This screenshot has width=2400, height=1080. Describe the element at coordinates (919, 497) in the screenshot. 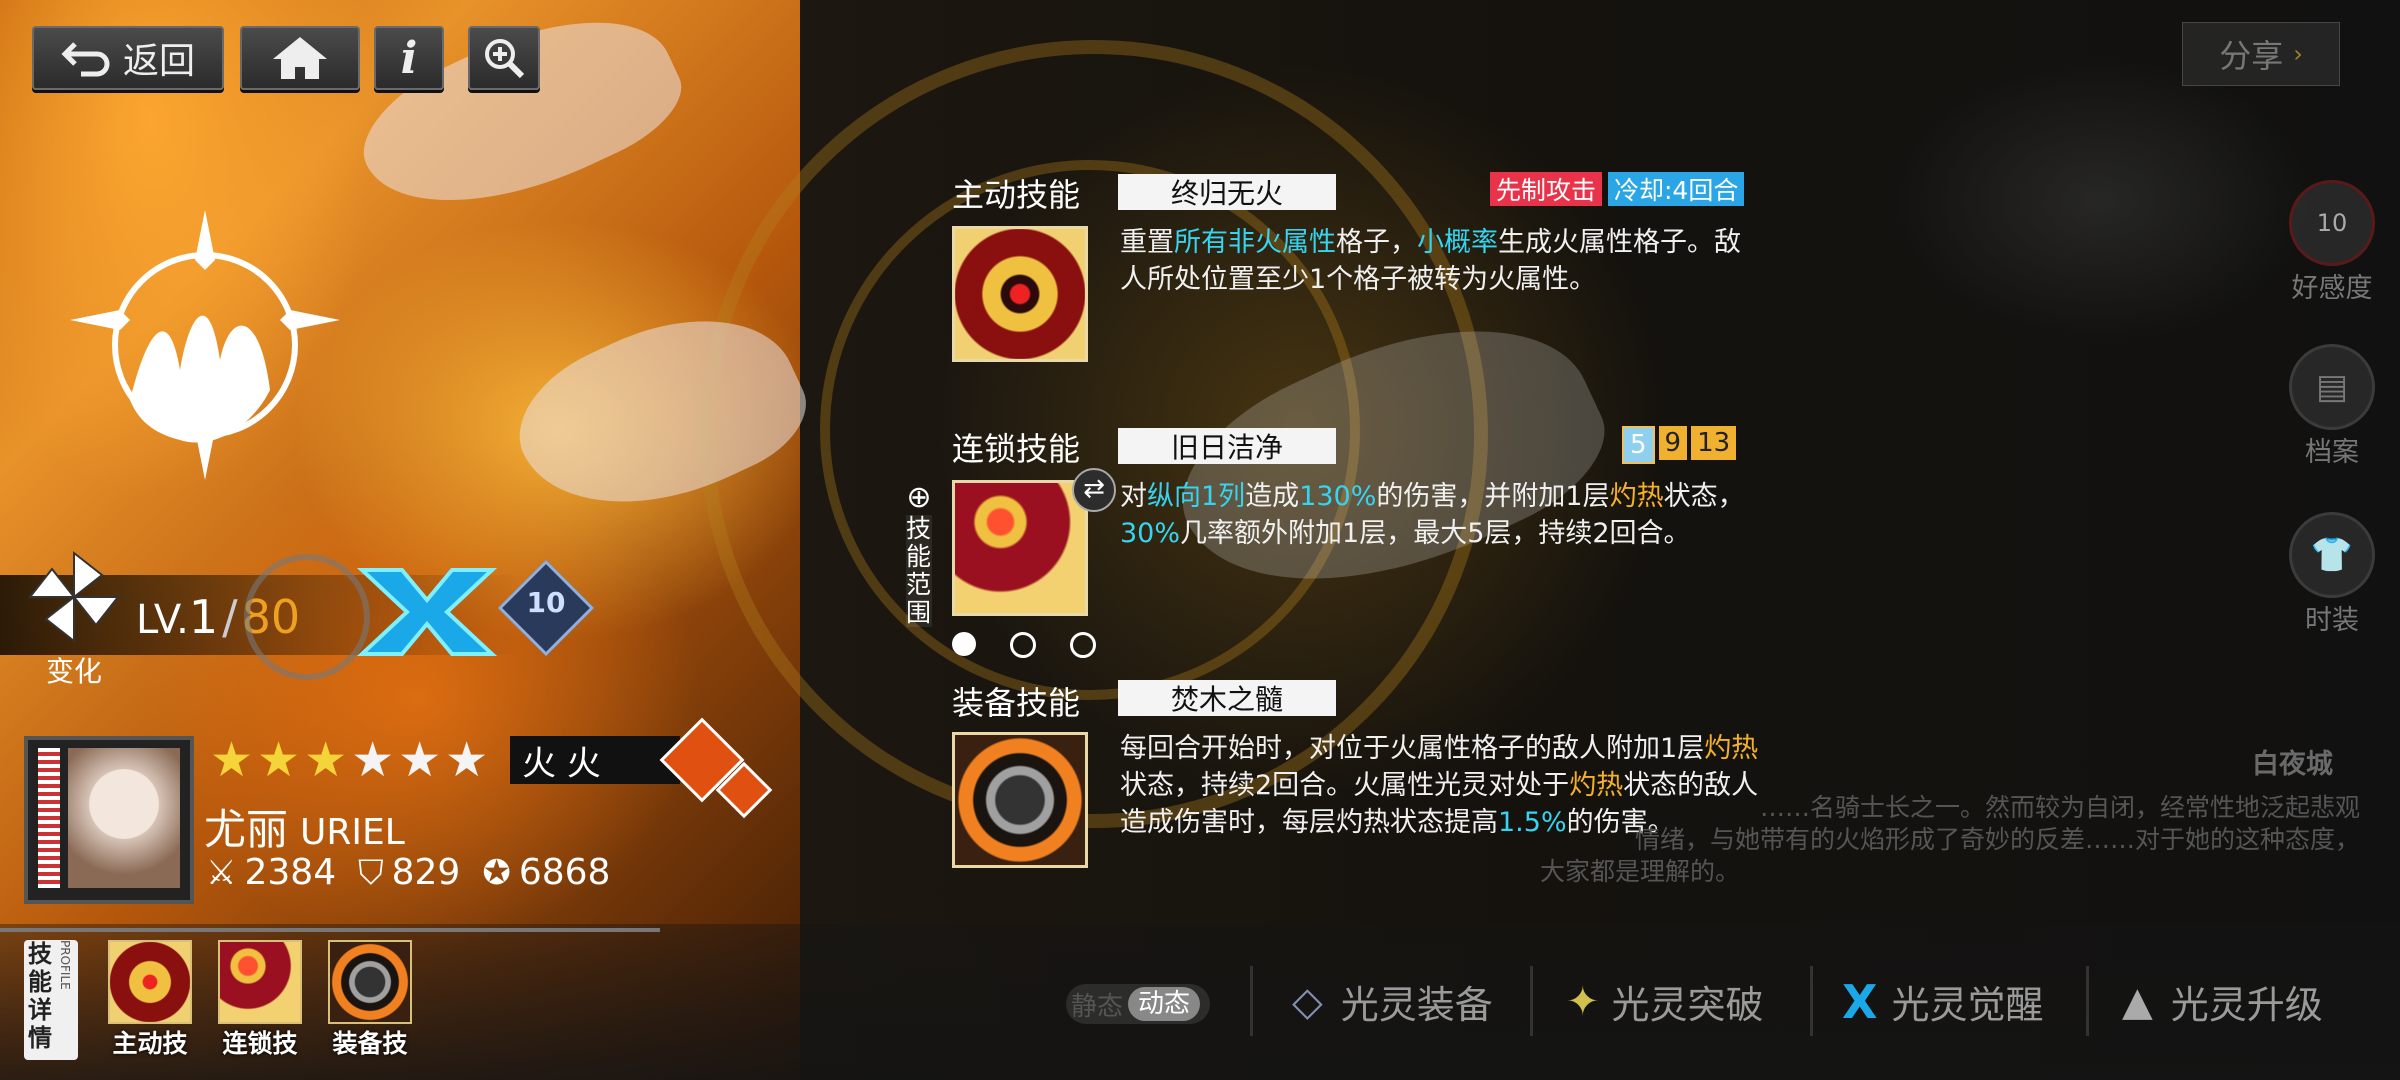

I see `magnifier-icon: ⊕` at that location.